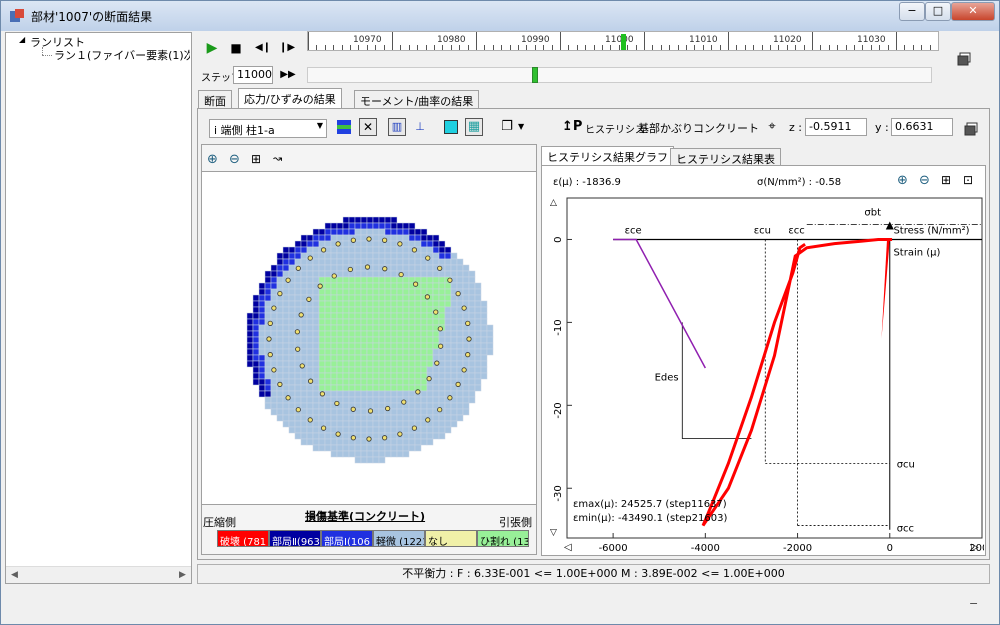 The image size is (1000, 625). I want to click on histogram-icon: ⊥, so click(420, 127).